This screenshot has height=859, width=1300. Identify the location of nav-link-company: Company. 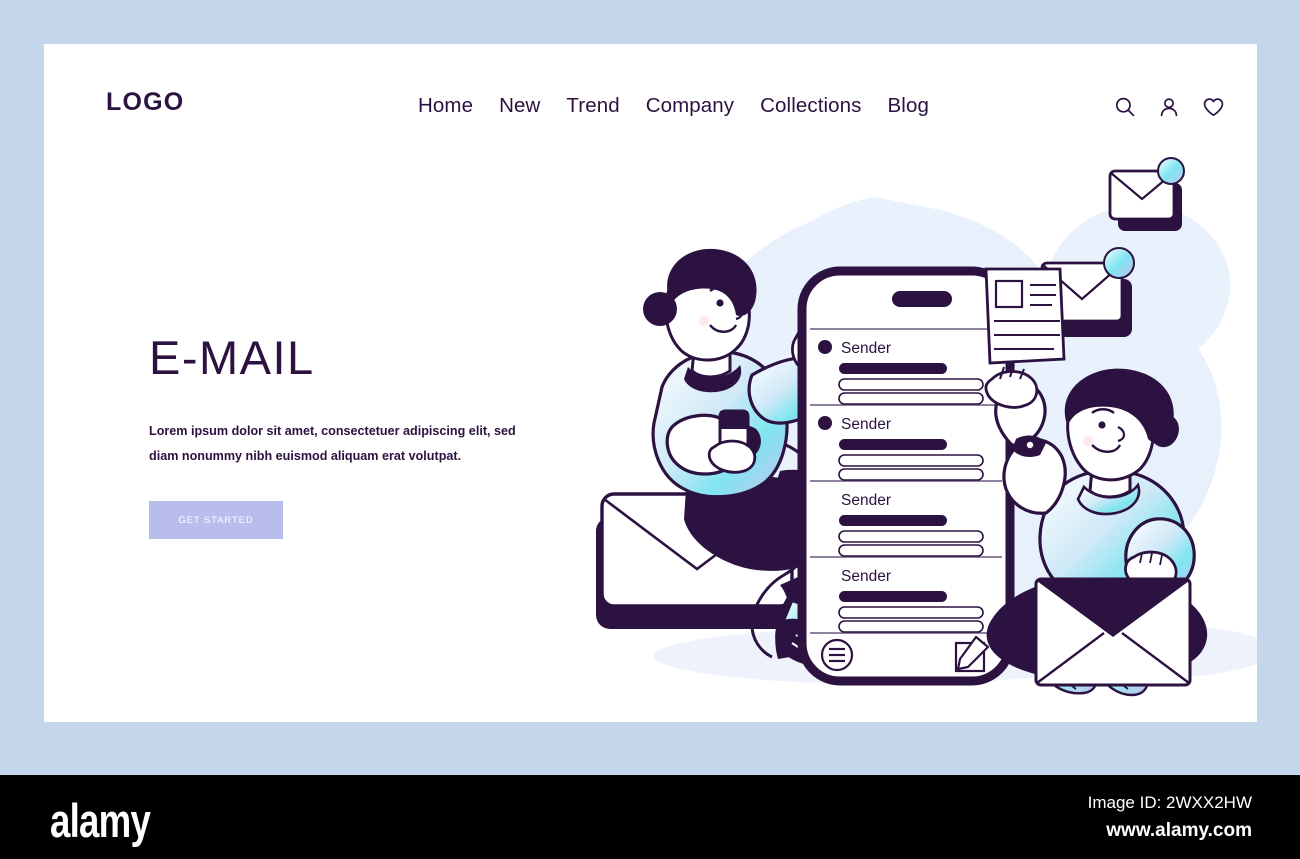
(690, 106).